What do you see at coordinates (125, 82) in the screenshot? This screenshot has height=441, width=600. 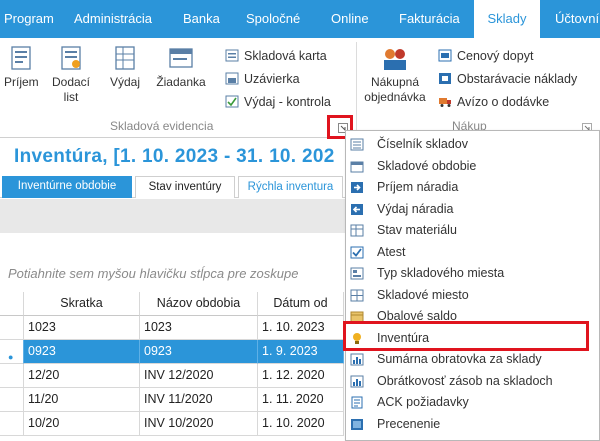 I see `vydaj-label: Výdaj` at bounding box center [125, 82].